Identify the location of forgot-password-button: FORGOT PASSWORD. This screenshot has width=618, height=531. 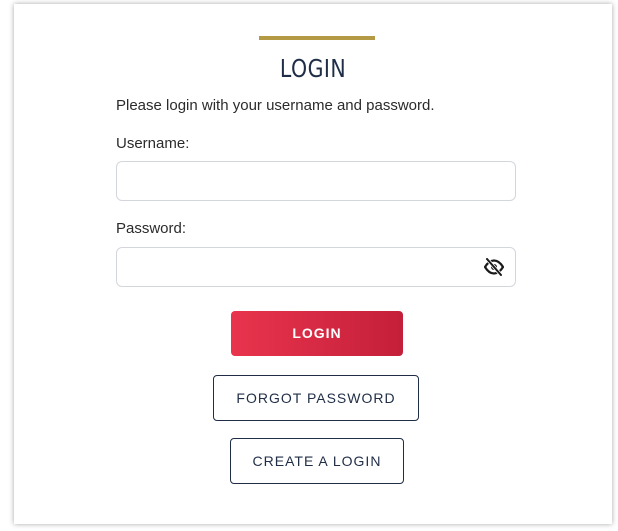
(316, 398).